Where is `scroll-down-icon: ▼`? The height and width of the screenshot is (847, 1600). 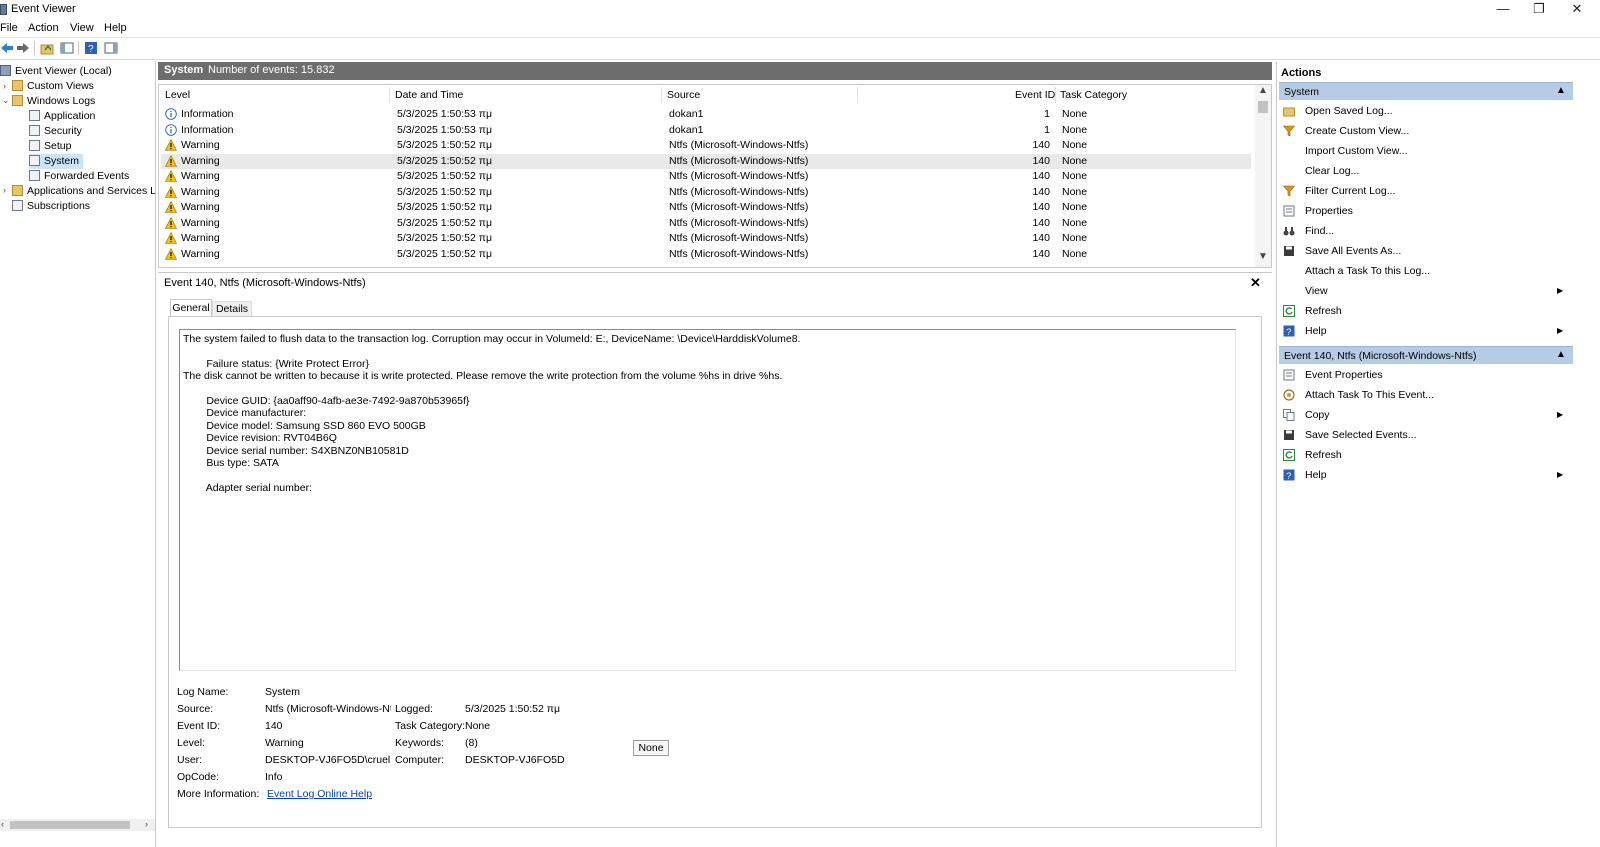
scroll-down-icon: ▼ is located at coordinates (1263, 256).